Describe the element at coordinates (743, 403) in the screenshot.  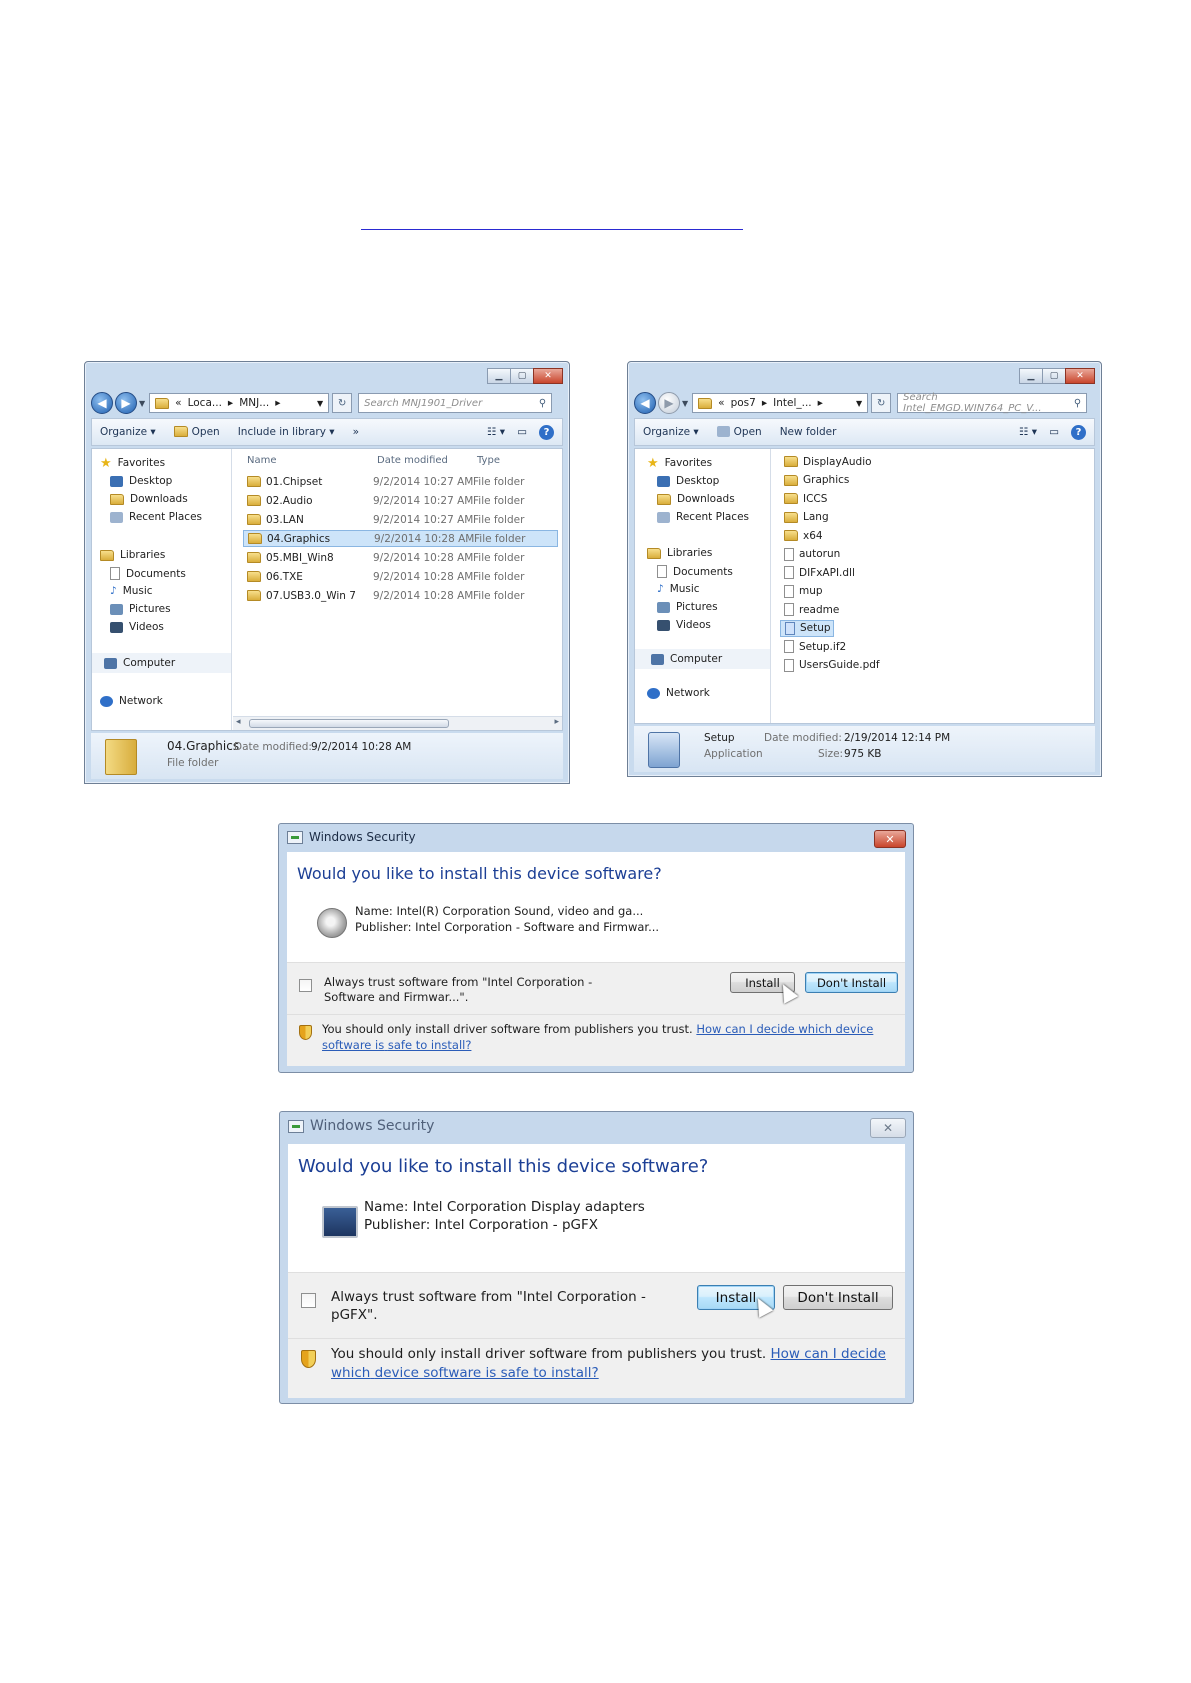
I see `breadcrumb-item: pos7` at that location.